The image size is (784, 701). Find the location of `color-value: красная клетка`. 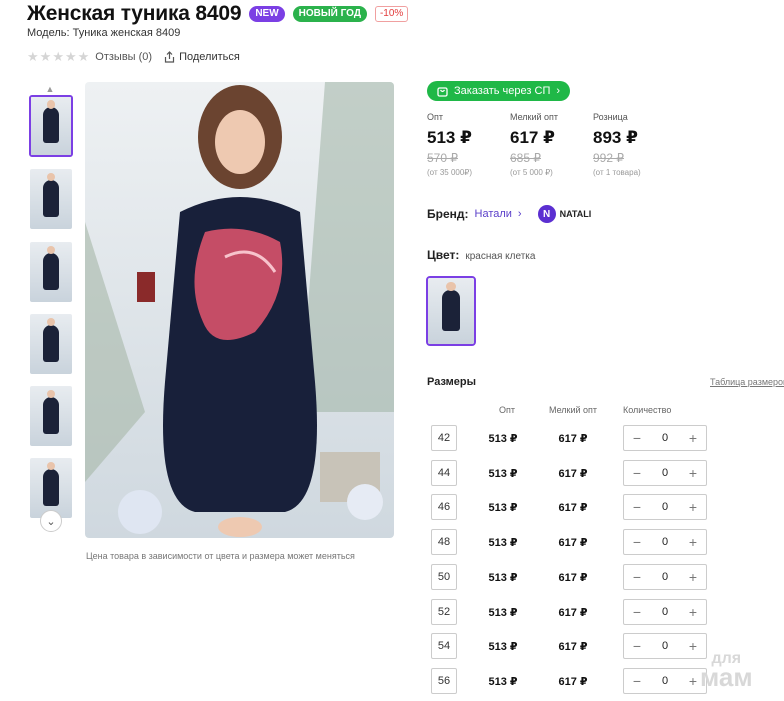

color-value: красная клетка is located at coordinates (500, 256).